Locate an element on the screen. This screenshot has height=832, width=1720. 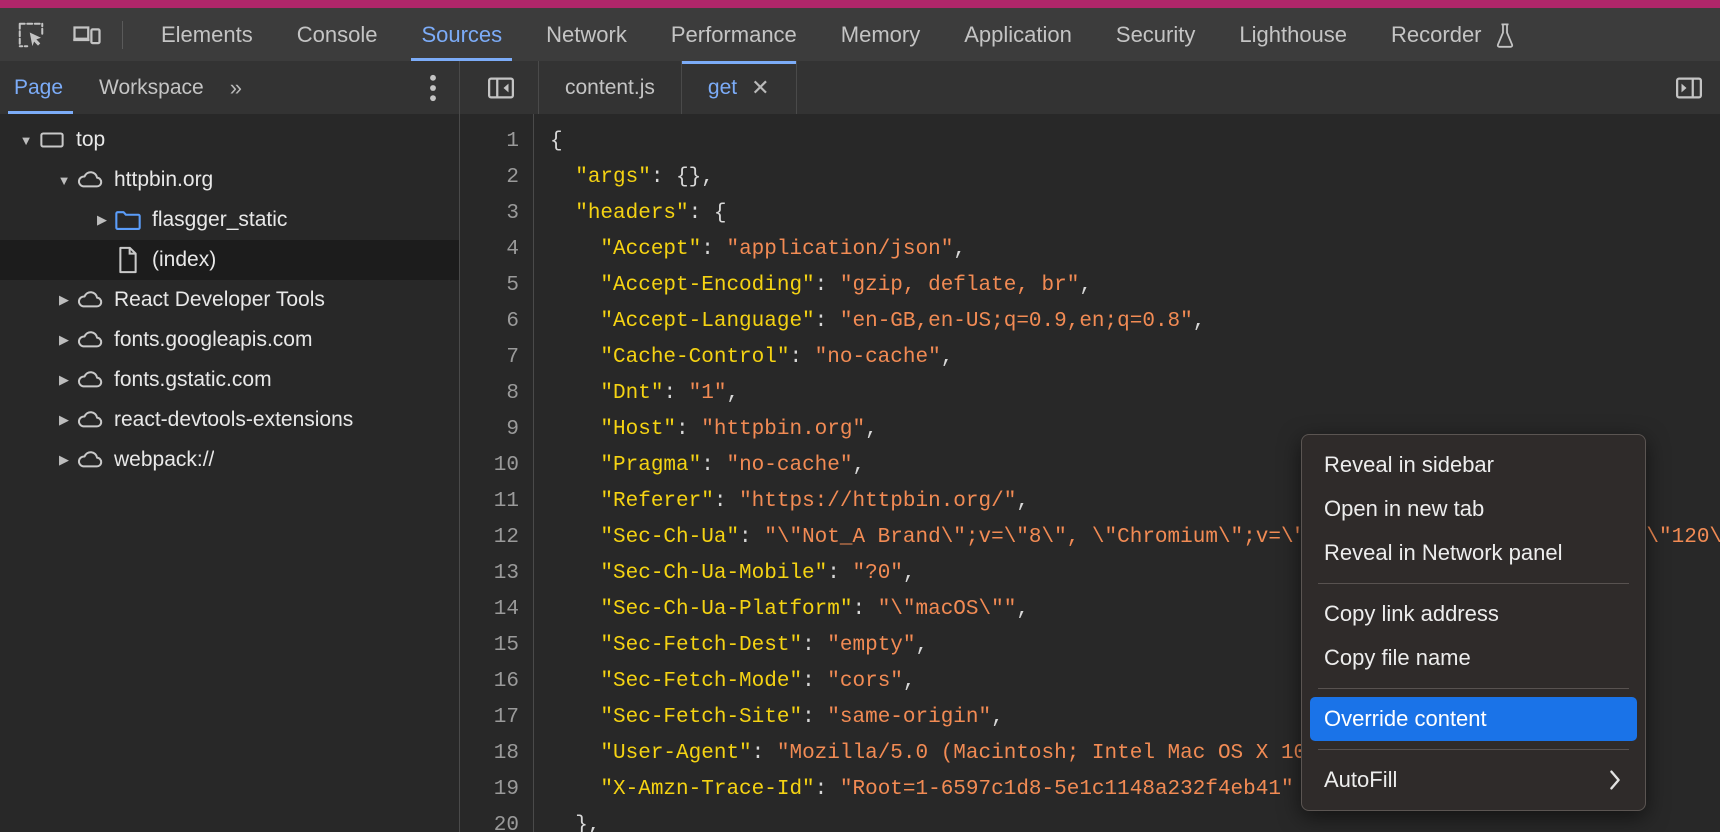
json-string: "?0" is located at coordinates (877, 573).